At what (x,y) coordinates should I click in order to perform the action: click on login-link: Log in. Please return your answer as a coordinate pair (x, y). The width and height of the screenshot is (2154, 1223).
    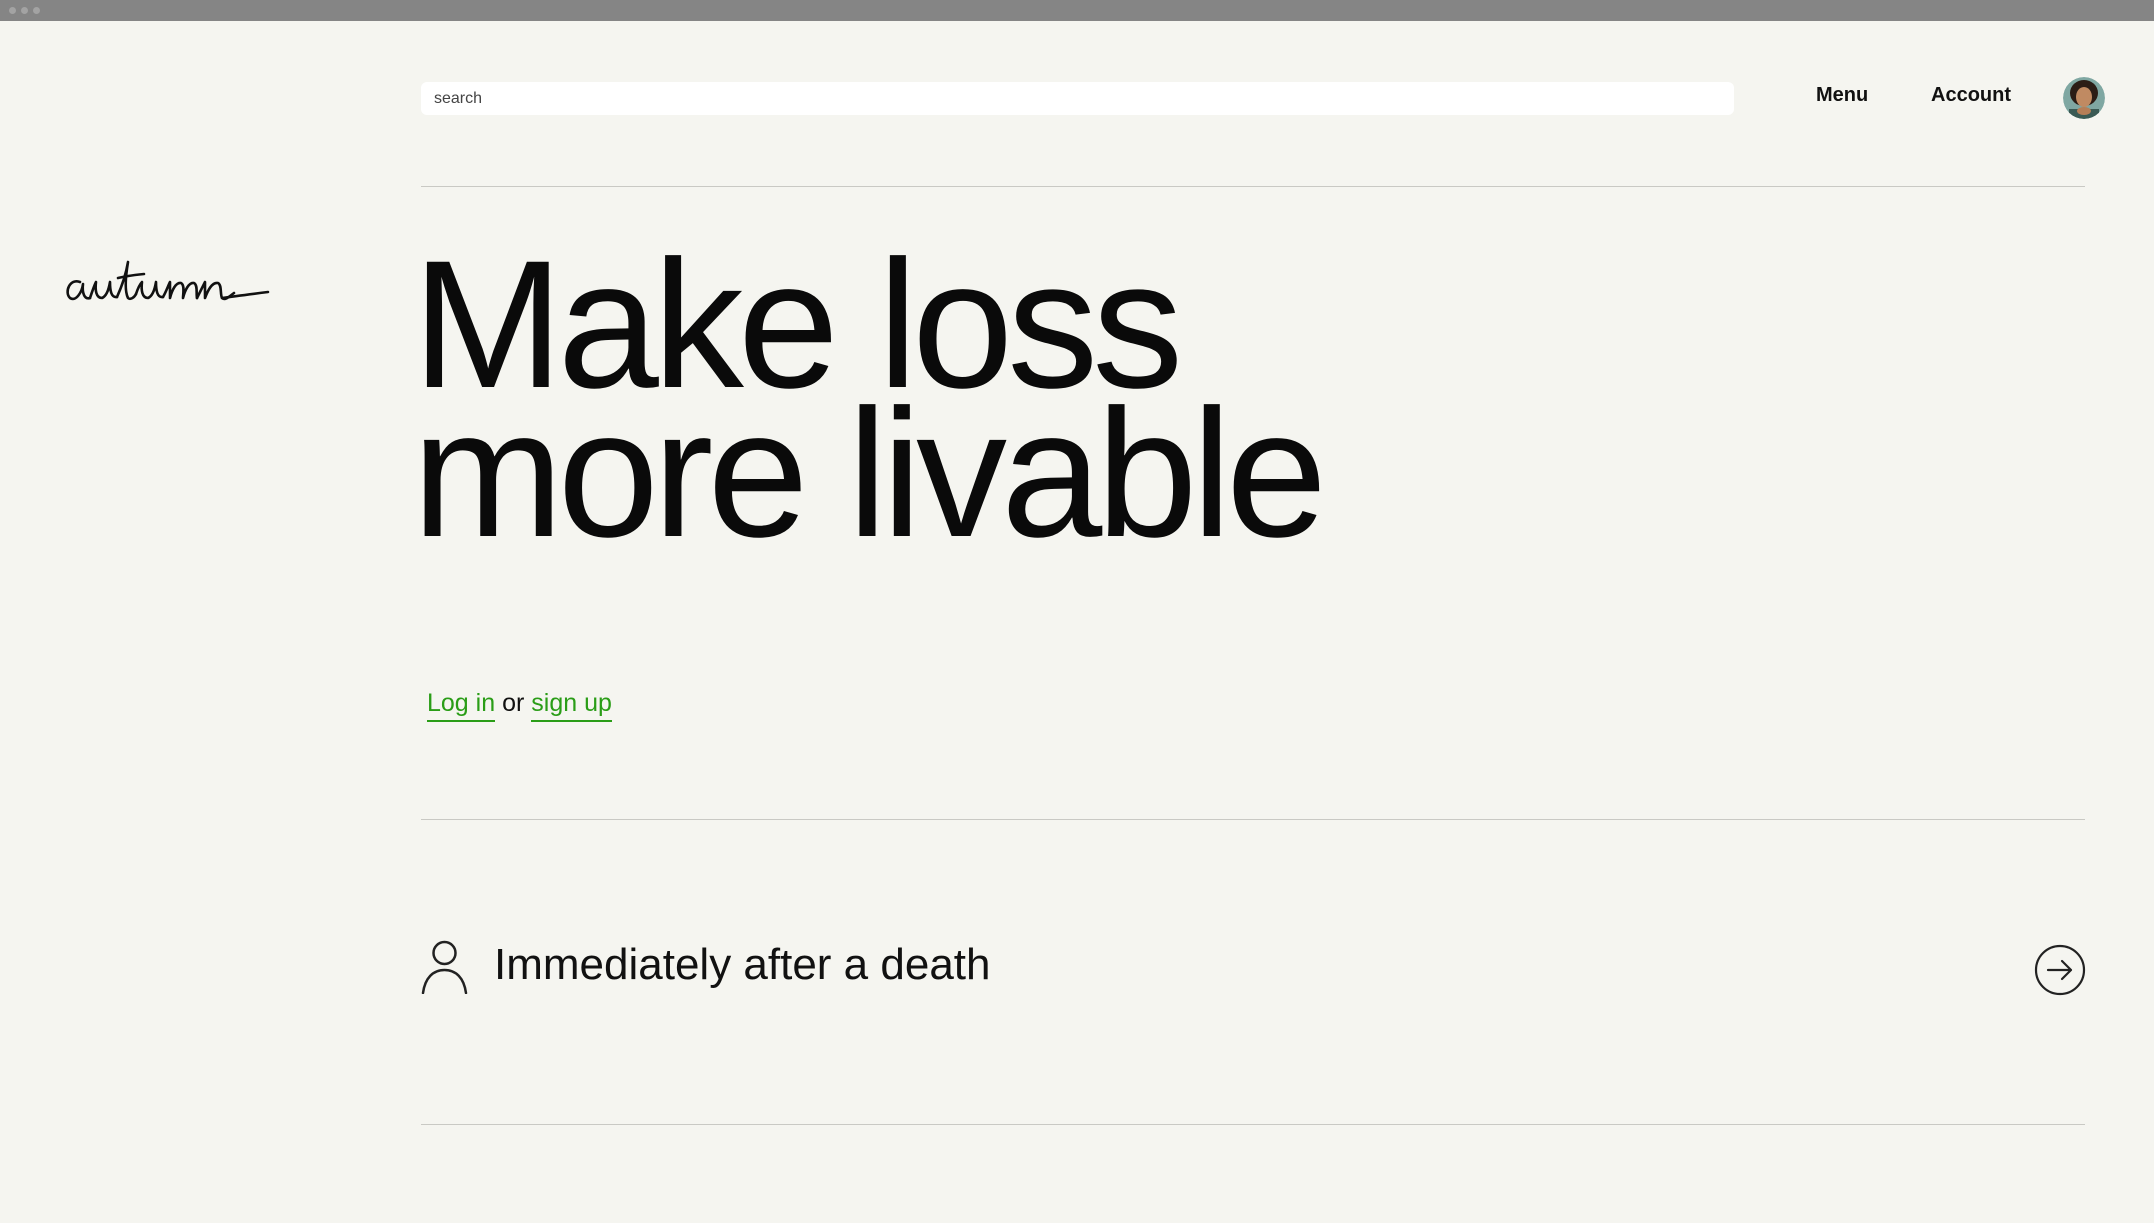
    Looking at the image, I should click on (461, 705).